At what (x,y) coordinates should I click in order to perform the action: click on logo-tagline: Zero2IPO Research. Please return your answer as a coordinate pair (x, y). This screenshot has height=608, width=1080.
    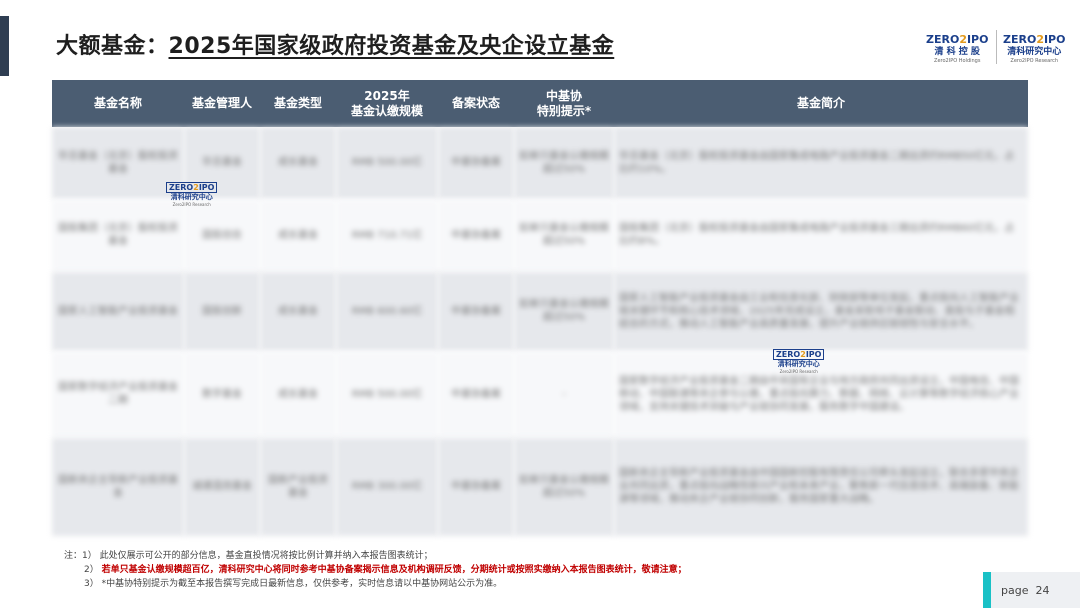
    Looking at the image, I should click on (1034, 61).